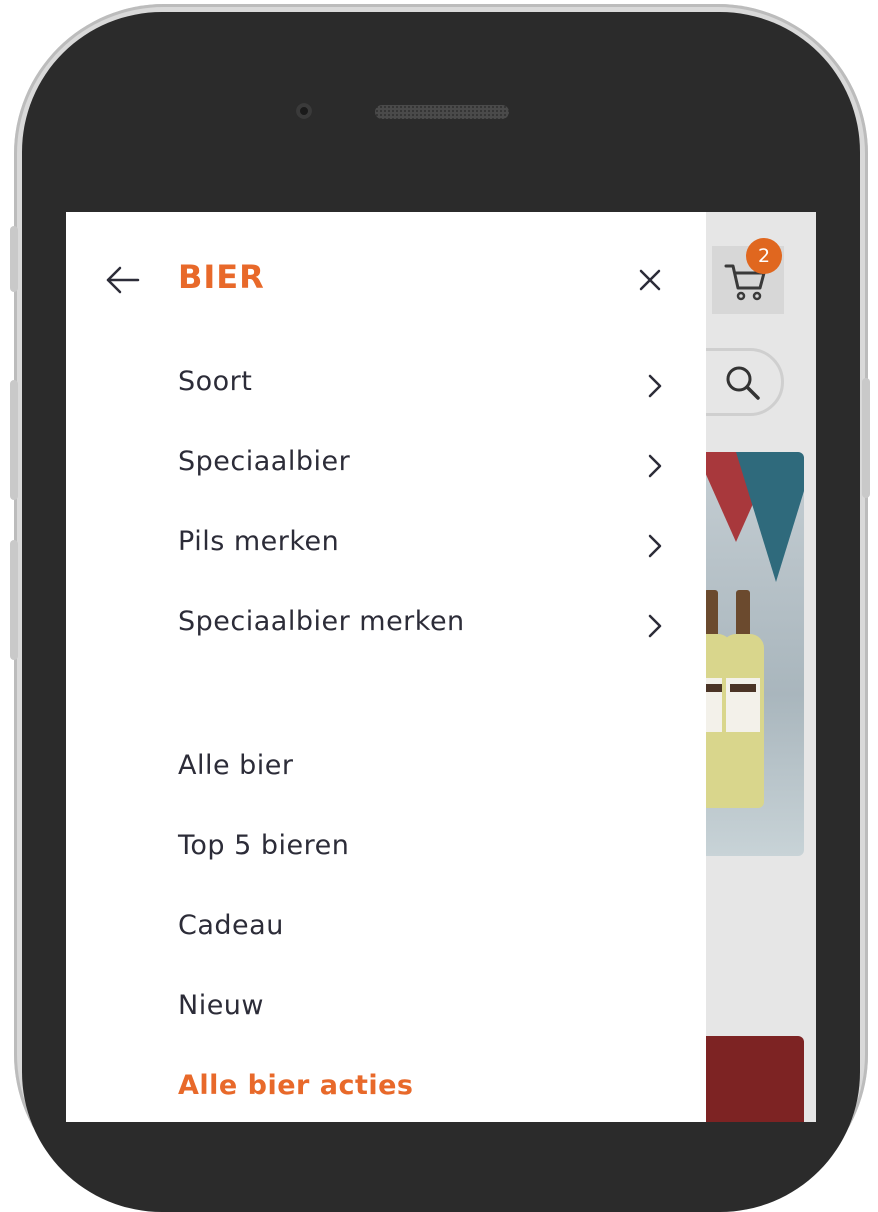 The width and height of the screenshot is (878, 1212). I want to click on close-icon, so click(650, 280).